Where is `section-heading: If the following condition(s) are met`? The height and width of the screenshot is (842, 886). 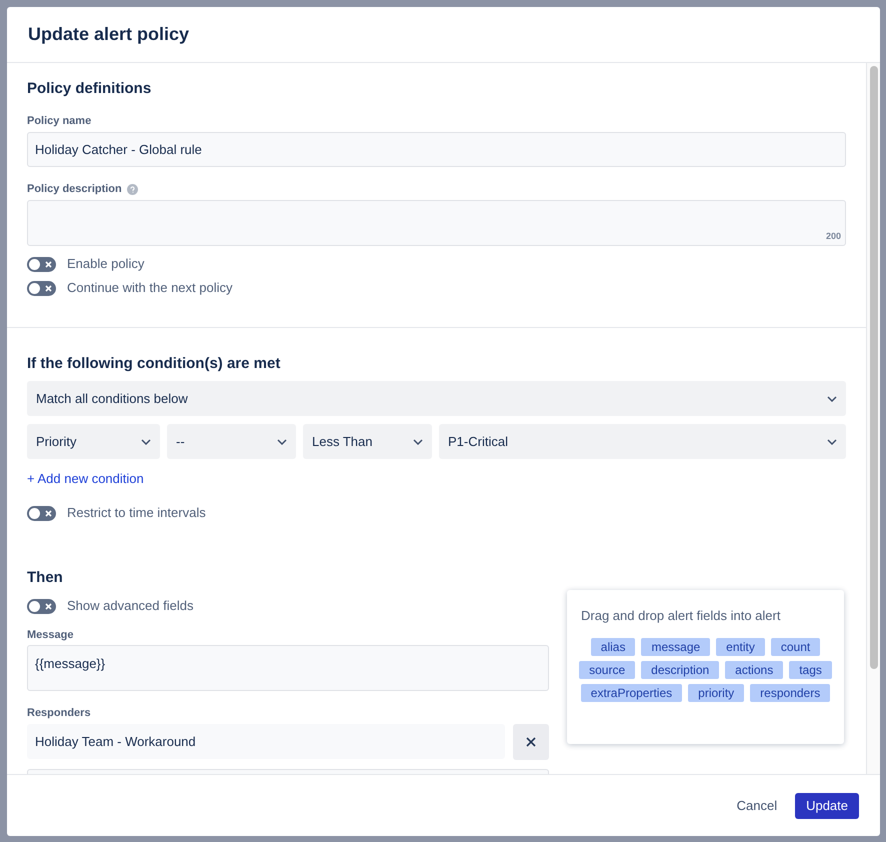 section-heading: If the following condition(s) are met is located at coordinates (154, 364).